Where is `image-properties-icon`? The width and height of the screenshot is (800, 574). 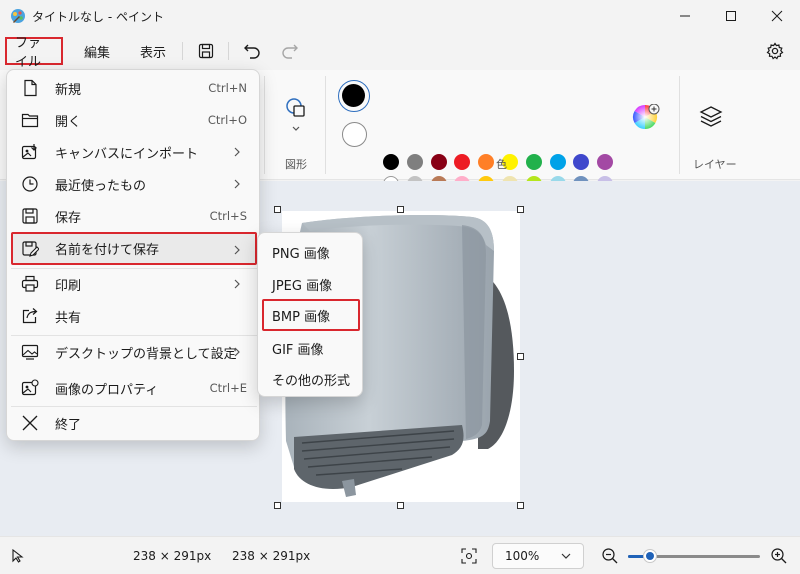
image-properties-icon is located at coordinates (30, 387).